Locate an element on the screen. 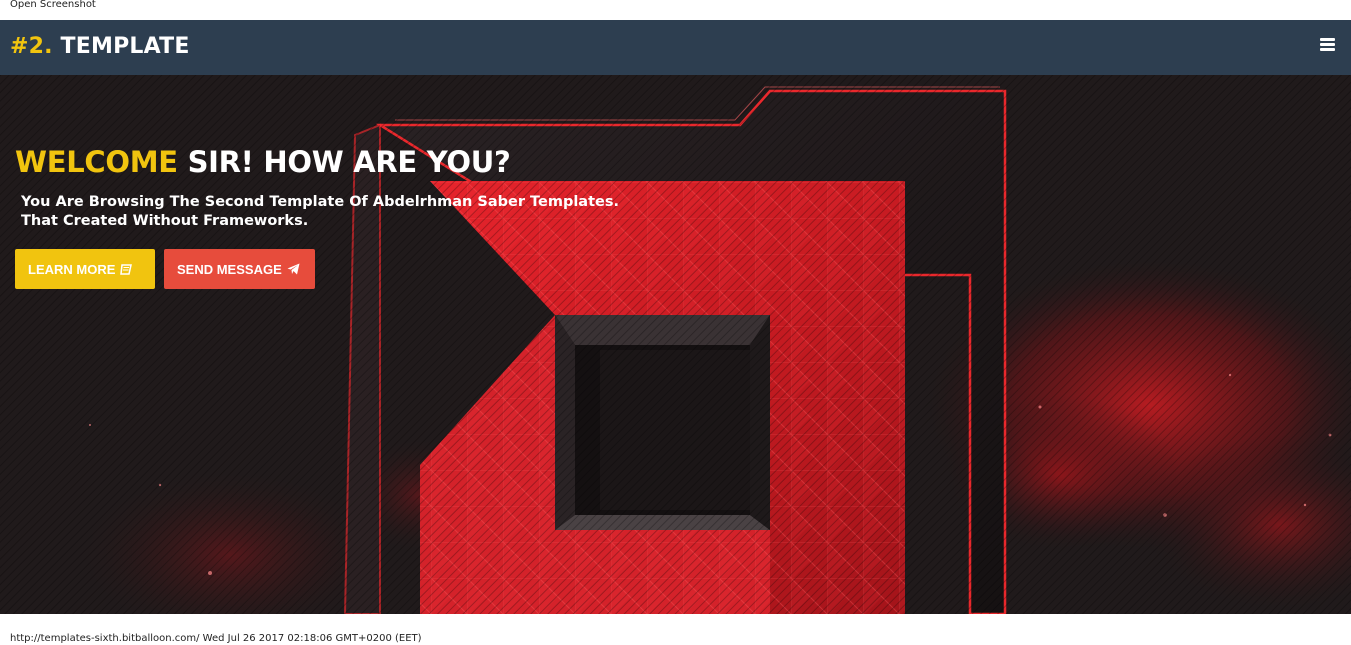 This screenshot has height=645, width=1351. paper-plane-icon is located at coordinates (293, 269).